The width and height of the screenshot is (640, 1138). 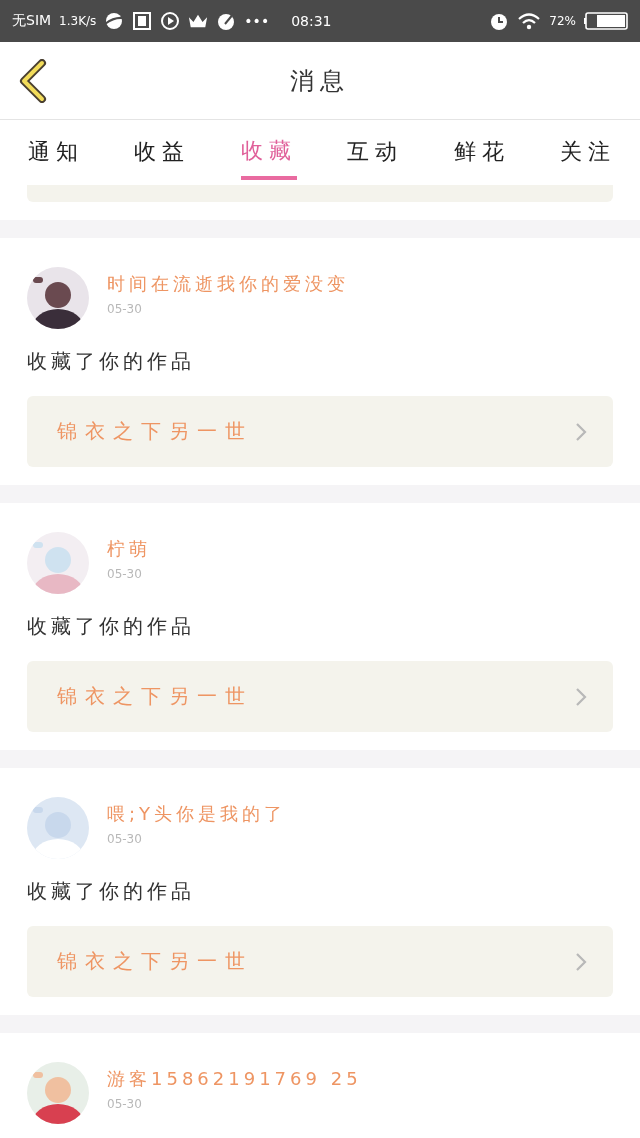 What do you see at coordinates (587, 153) in the screenshot?
I see `tab: 关注` at bounding box center [587, 153].